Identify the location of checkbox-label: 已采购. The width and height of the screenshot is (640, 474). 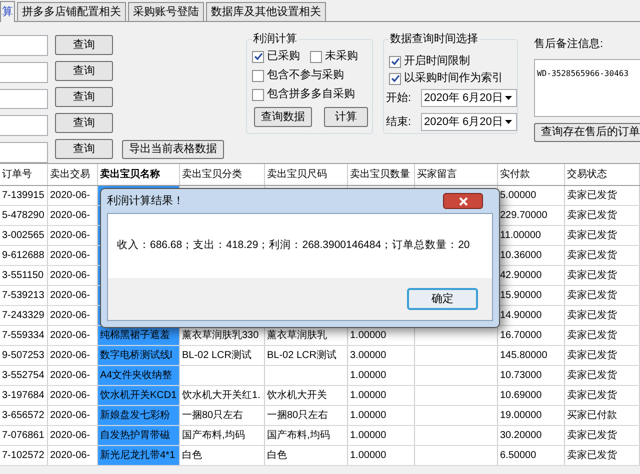
(283, 56).